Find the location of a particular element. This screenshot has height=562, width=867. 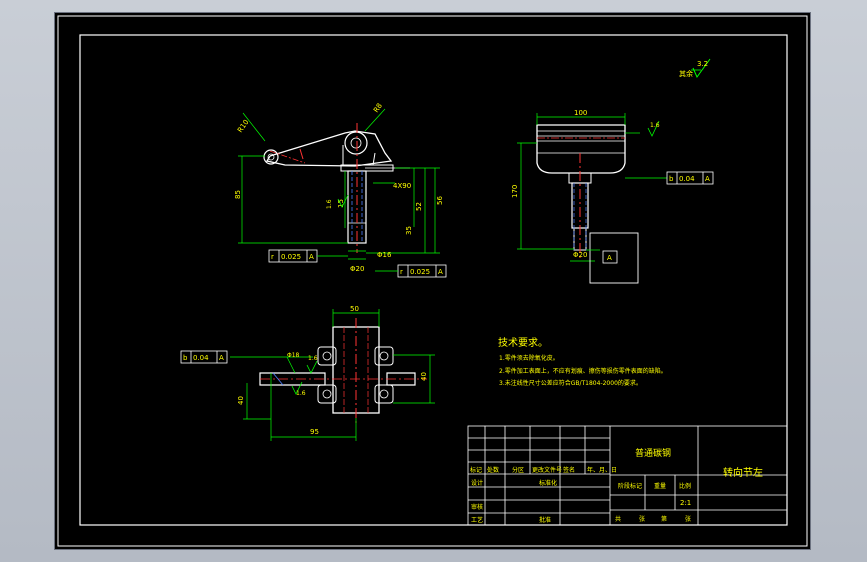

front-dim-thread: 4X90 is located at coordinates (402, 186).